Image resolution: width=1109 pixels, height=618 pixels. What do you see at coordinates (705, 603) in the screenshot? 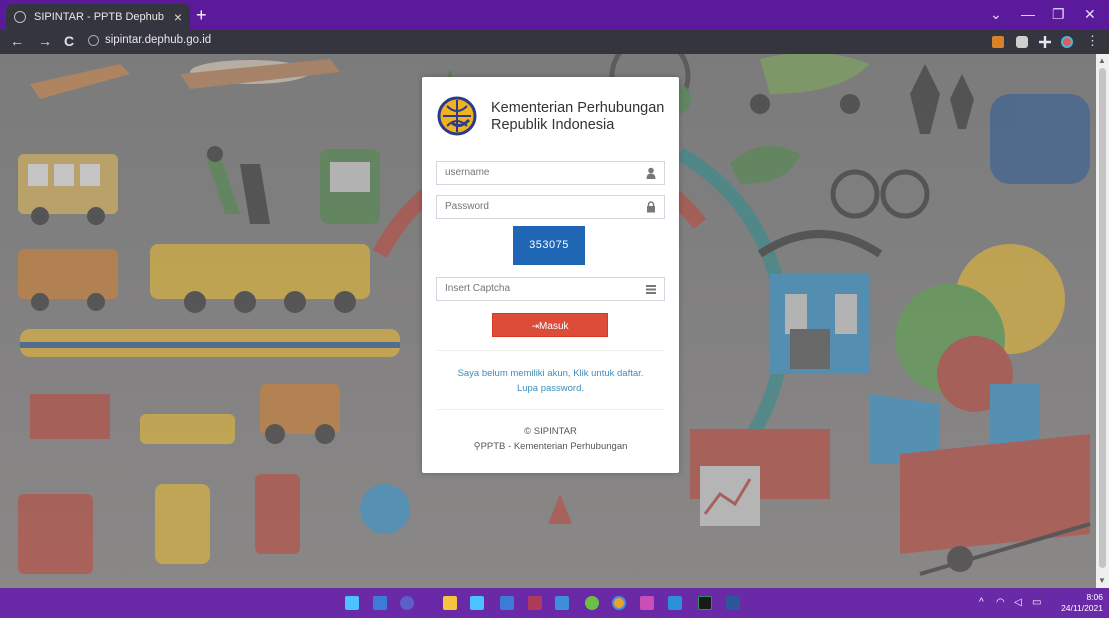
I see `terminal-icon` at bounding box center [705, 603].